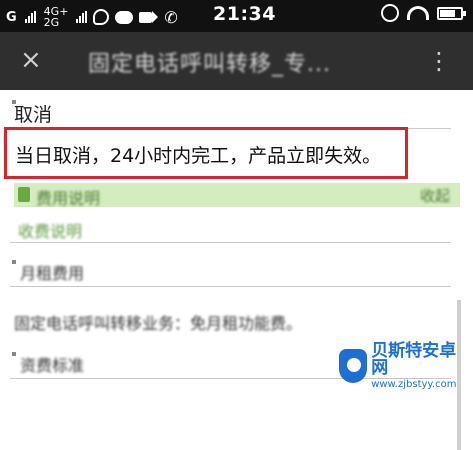  What do you see at coordinates (171, 17) in the screenshot?
I see `phone-icon: ✆` at bounding box center [171, 17].